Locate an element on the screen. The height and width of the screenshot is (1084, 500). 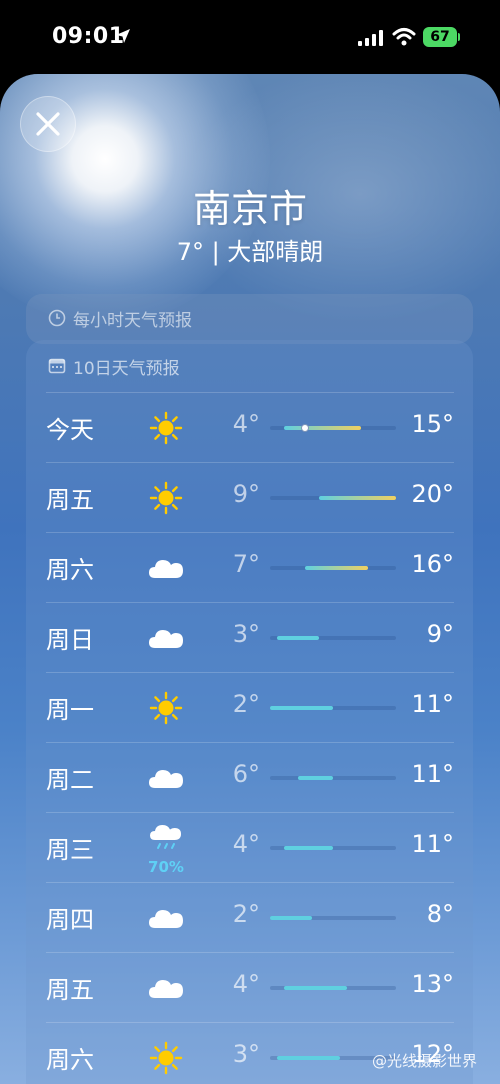
forecast-row-5: 周二 6° 11° is located at coordinates (250, 777).